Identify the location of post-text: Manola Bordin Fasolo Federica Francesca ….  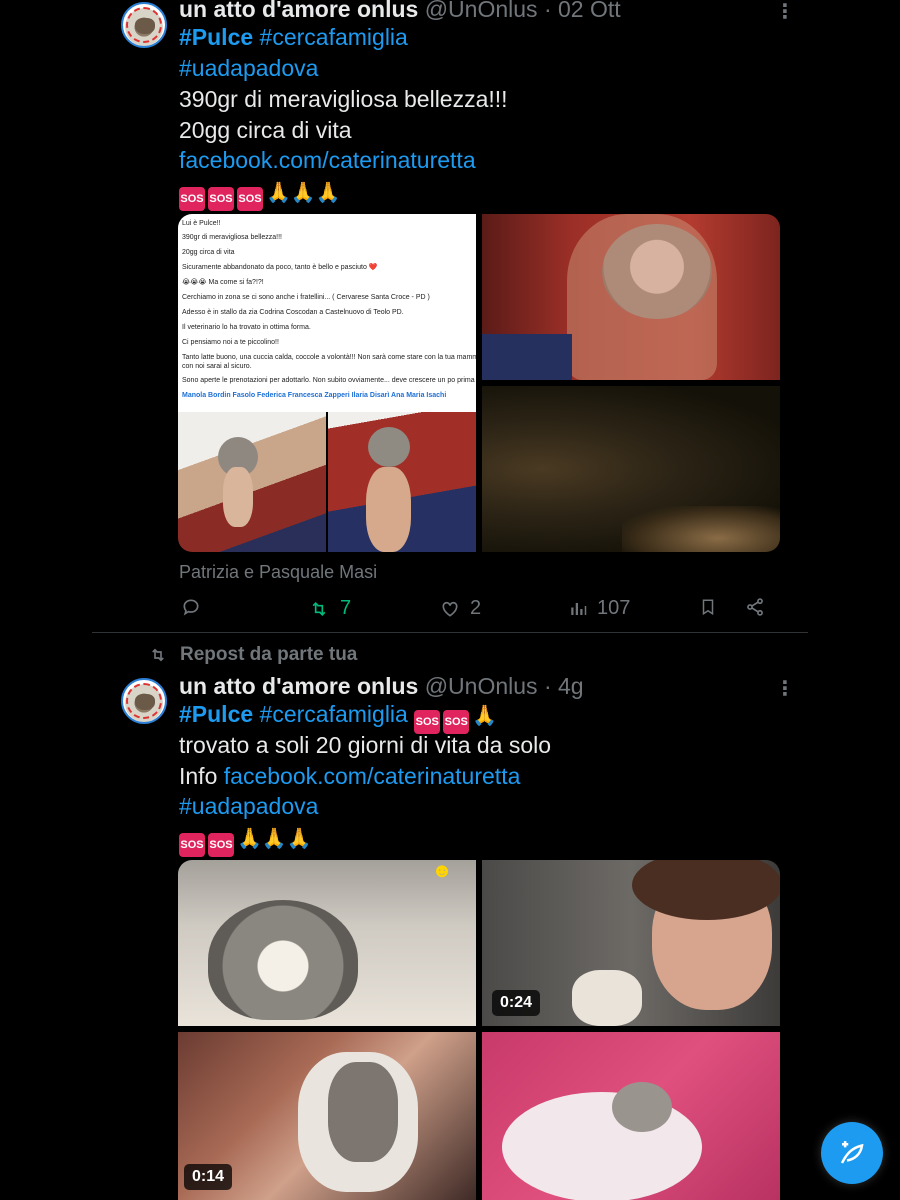
(314, 395).